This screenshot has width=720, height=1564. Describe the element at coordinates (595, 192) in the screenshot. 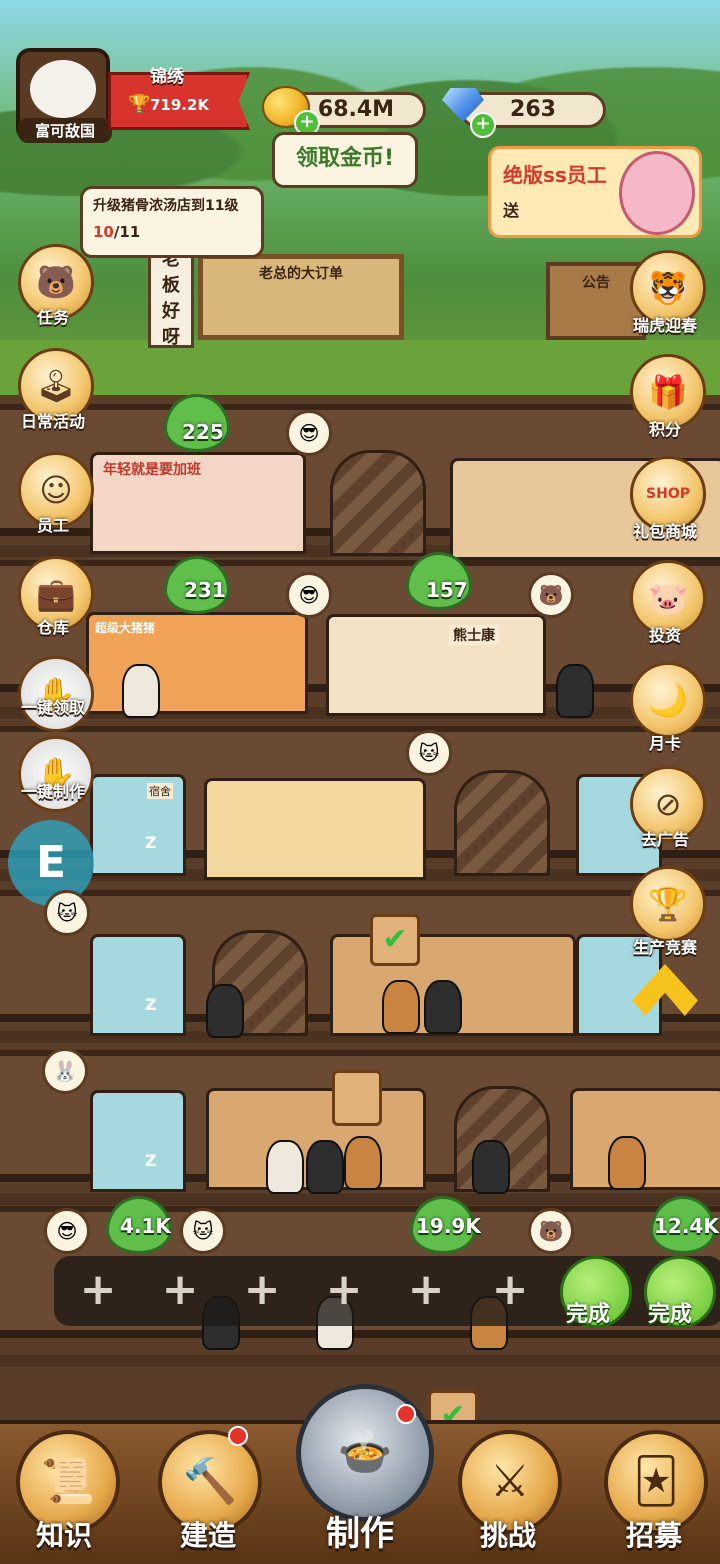

I see `promo-banner: 绝版ss员工 送` at that location.